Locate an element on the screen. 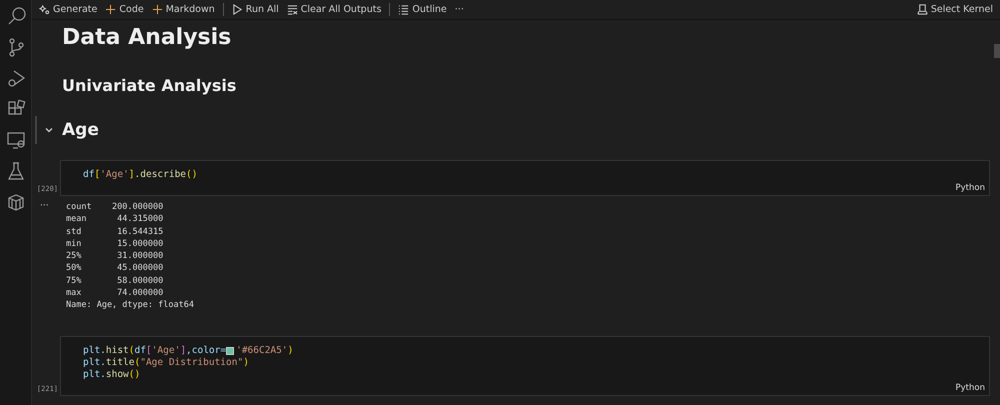 The width and height of the screenshot is (1000, 405). monitor-icon is located at coordinates (16, 140).